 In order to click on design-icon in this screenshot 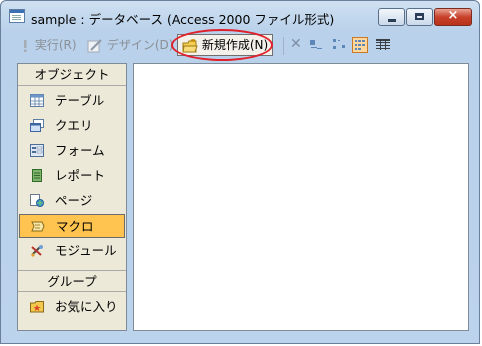, I will do `click(94, 45)`.